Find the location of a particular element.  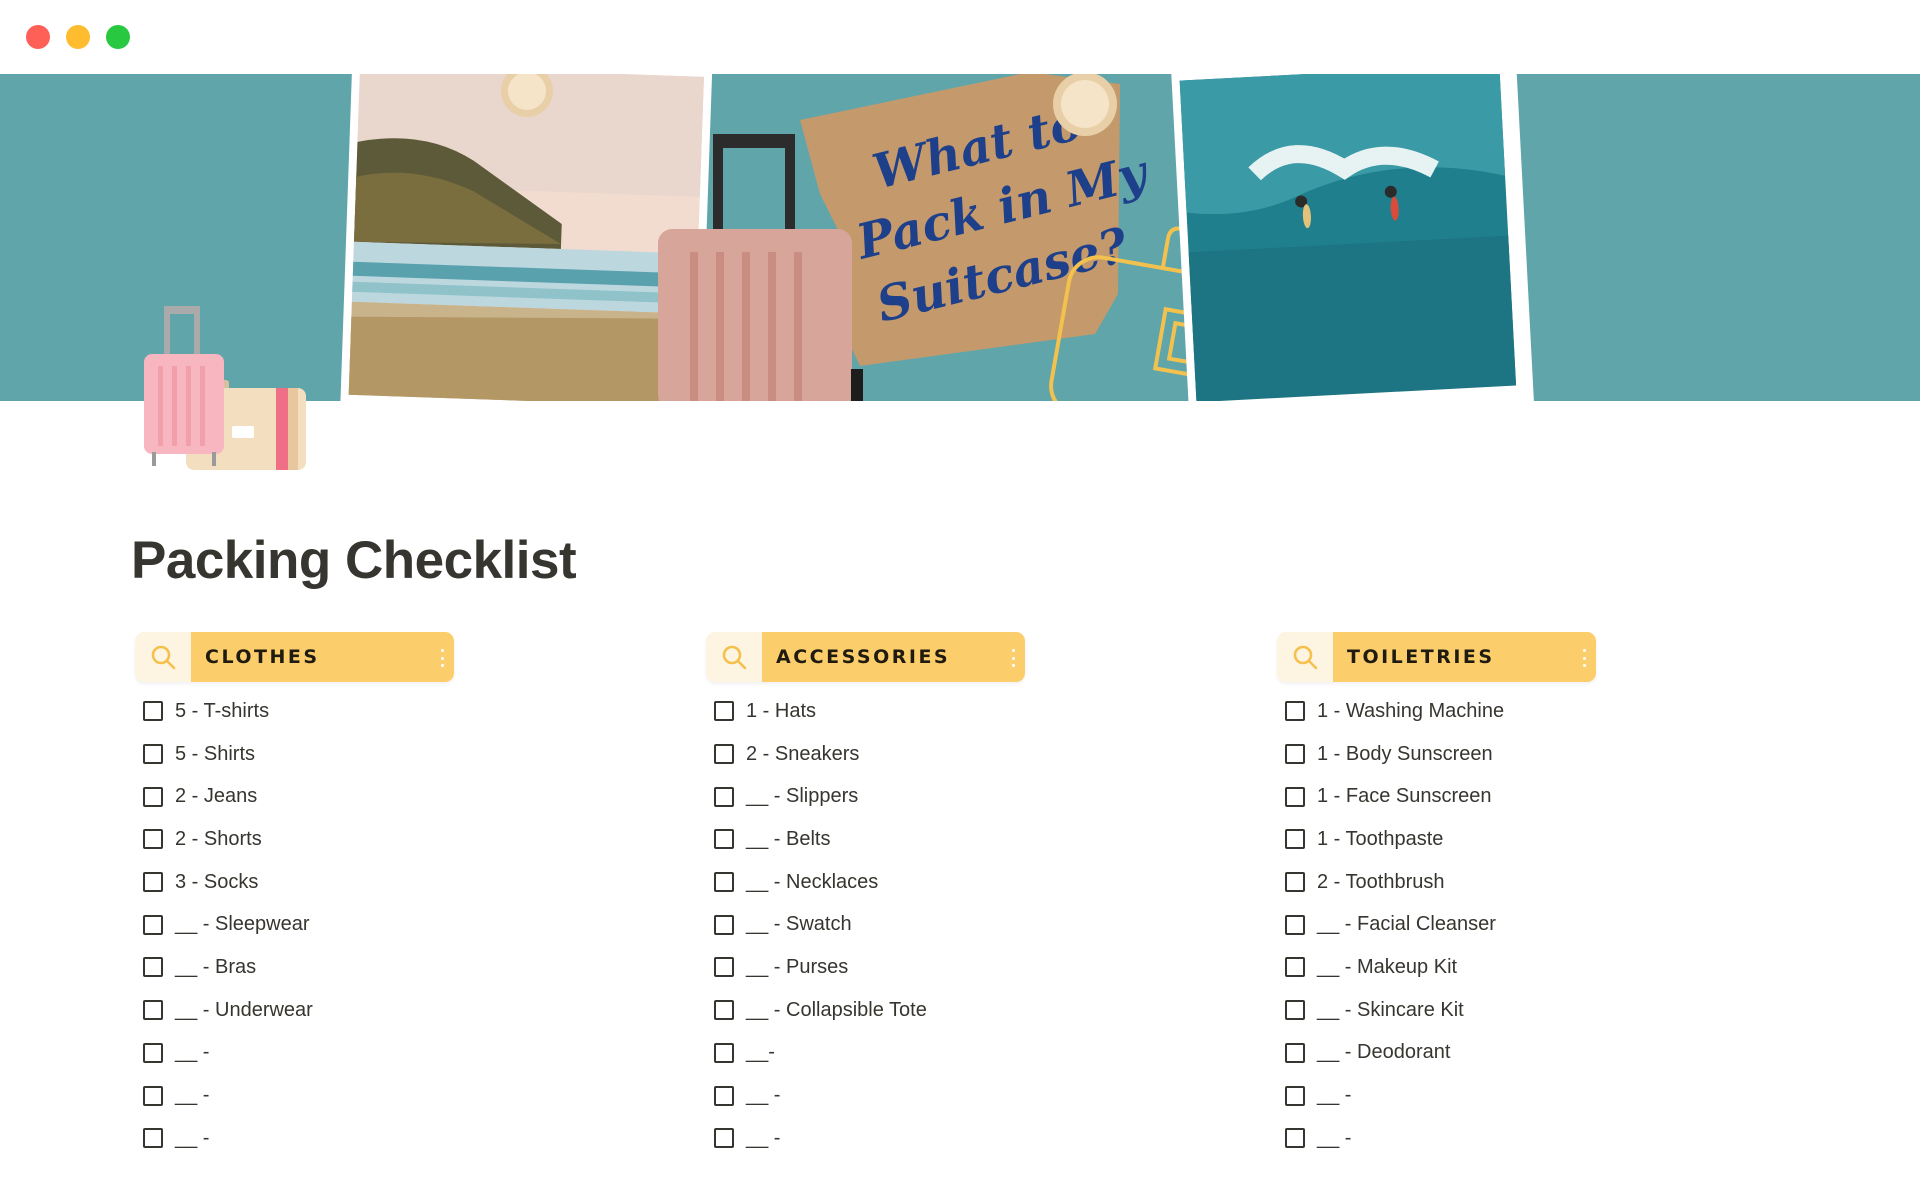

minimize-window-button is located at coordinates (78, 37).